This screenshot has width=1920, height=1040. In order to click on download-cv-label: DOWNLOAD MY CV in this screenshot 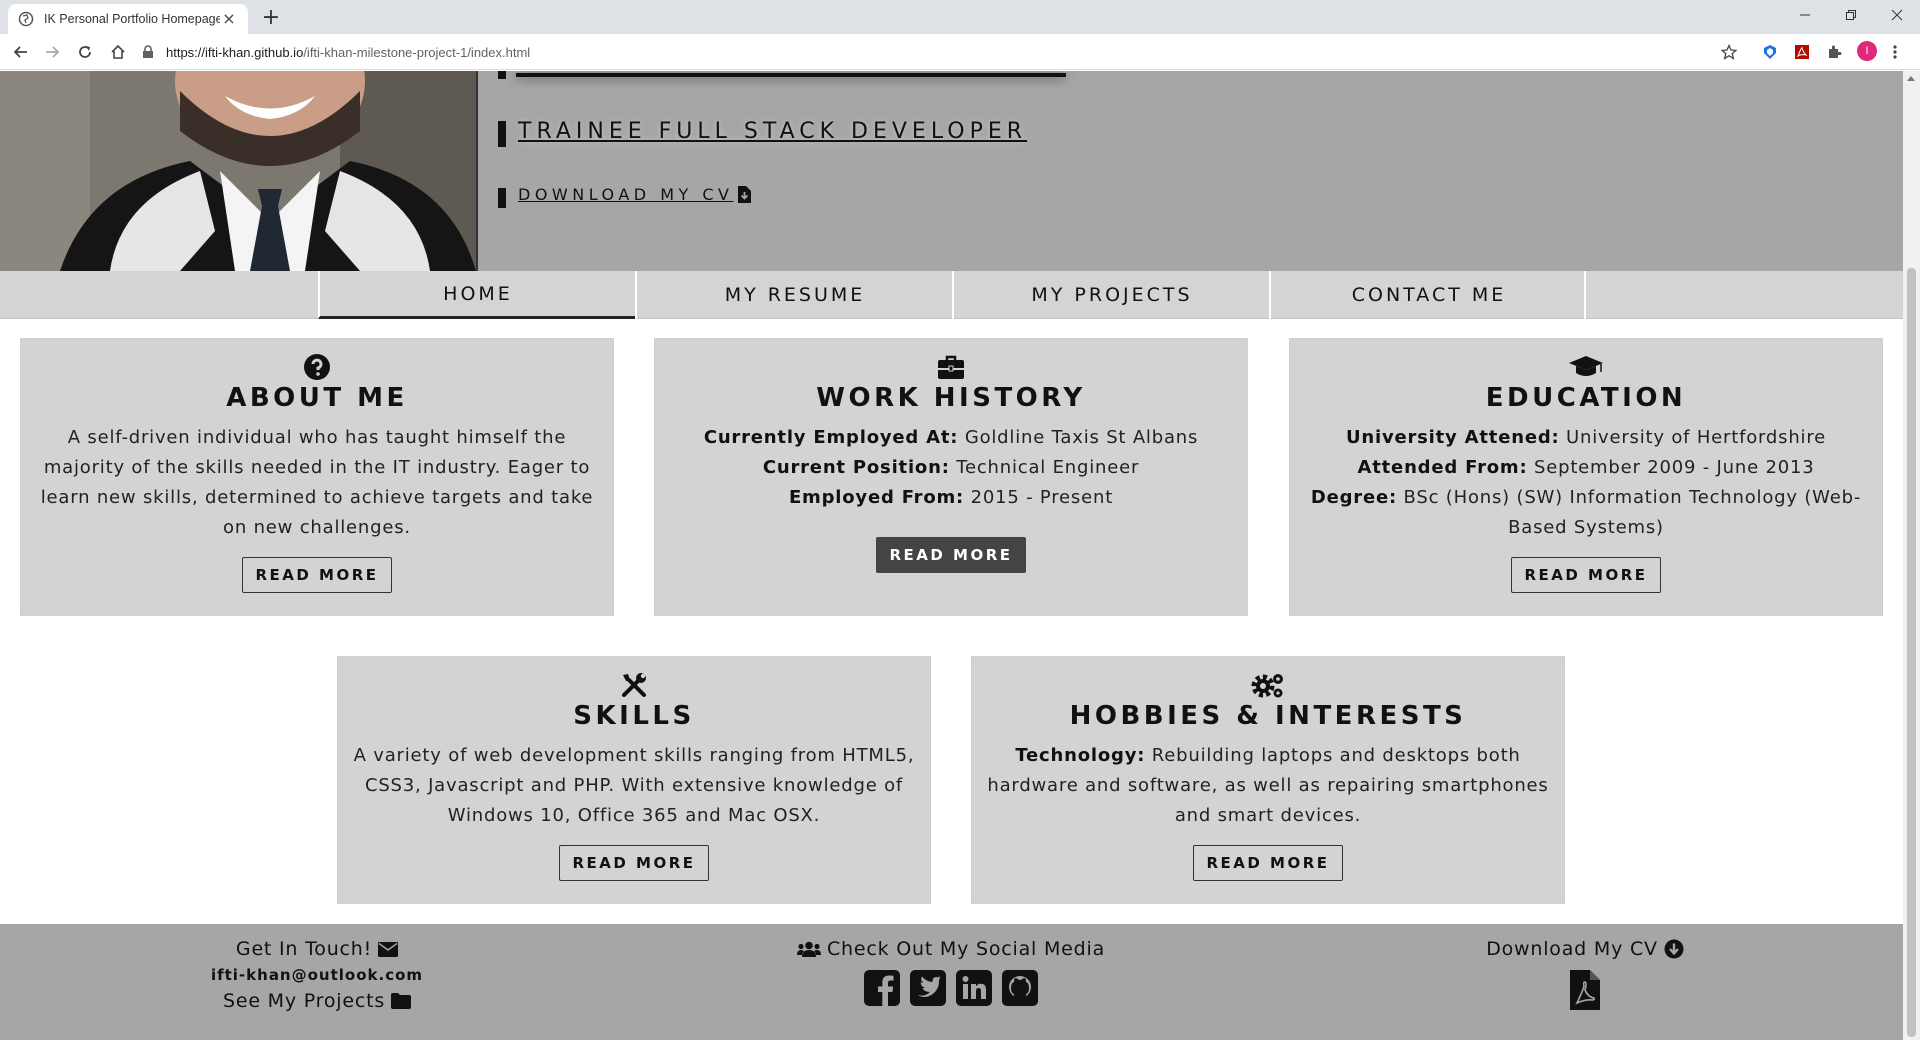, I will do `click(626, 194)`.